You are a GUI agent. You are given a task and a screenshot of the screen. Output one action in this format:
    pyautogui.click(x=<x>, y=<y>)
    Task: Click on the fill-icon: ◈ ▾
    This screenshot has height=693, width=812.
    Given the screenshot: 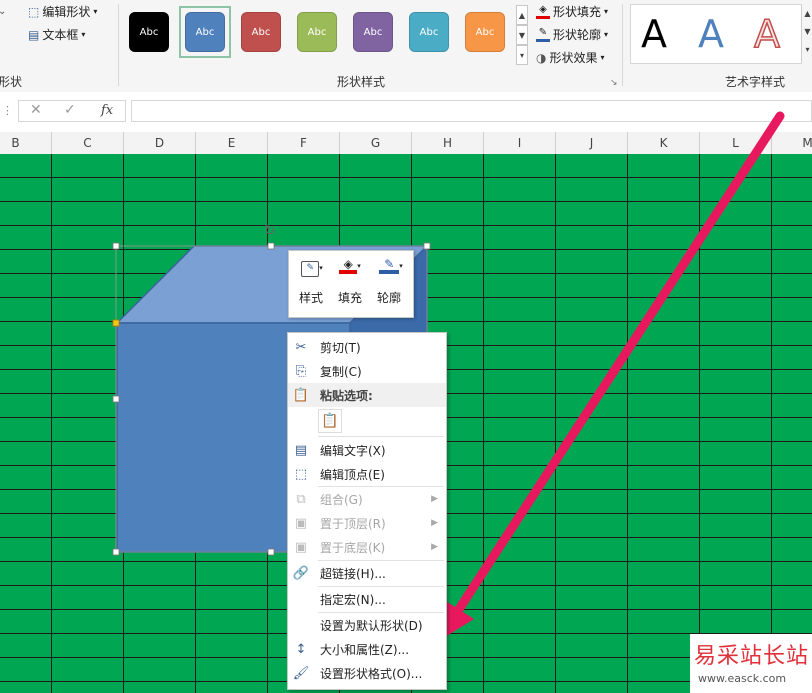 What is the action you would take?
    pyautogui.click(x=350, y=268)
    